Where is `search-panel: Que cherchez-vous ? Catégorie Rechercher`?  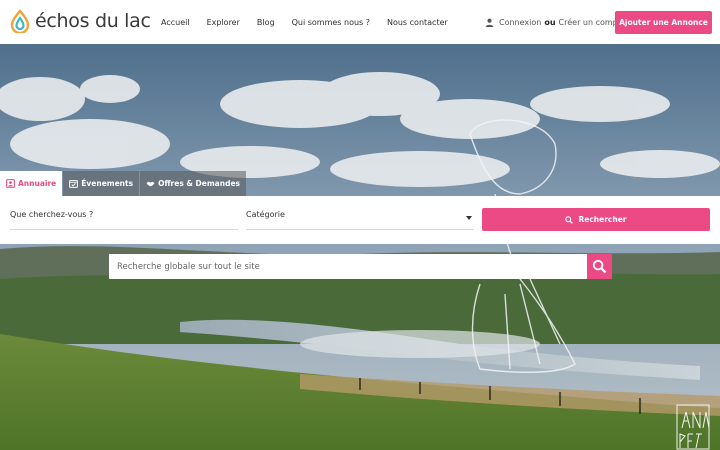
search-panel: Que cherchez-vous ? Catégorie Rechercher is located at coordinates (360, 220).